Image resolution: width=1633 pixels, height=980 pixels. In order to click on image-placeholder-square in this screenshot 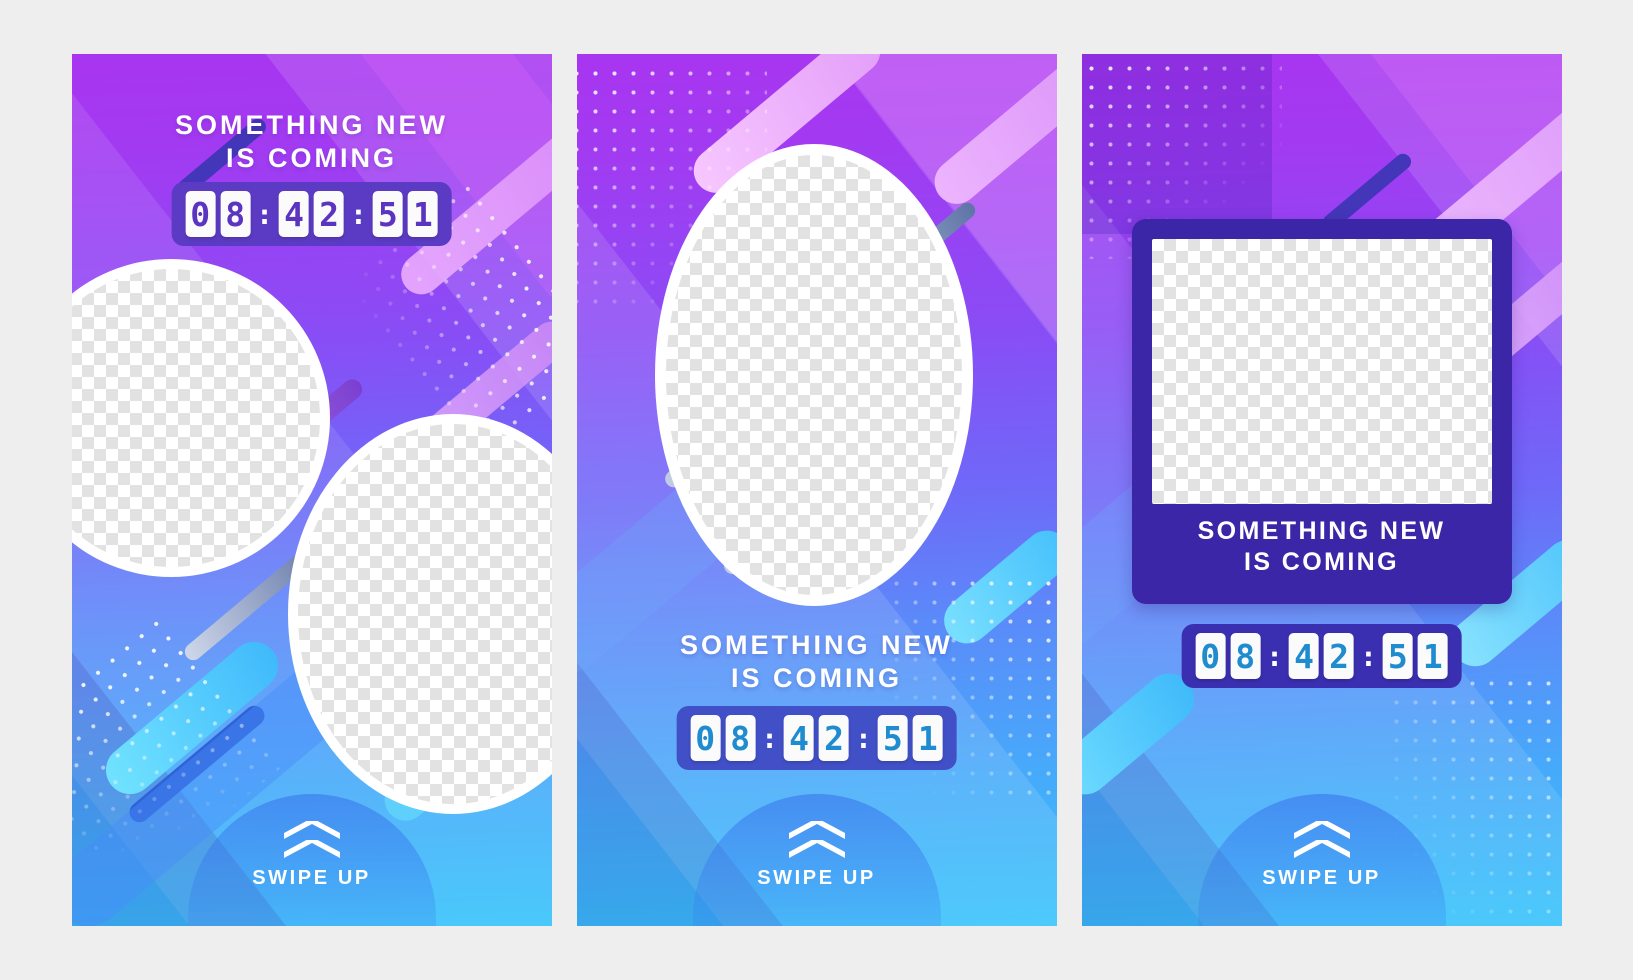, I will do `click(1321, 371)`.